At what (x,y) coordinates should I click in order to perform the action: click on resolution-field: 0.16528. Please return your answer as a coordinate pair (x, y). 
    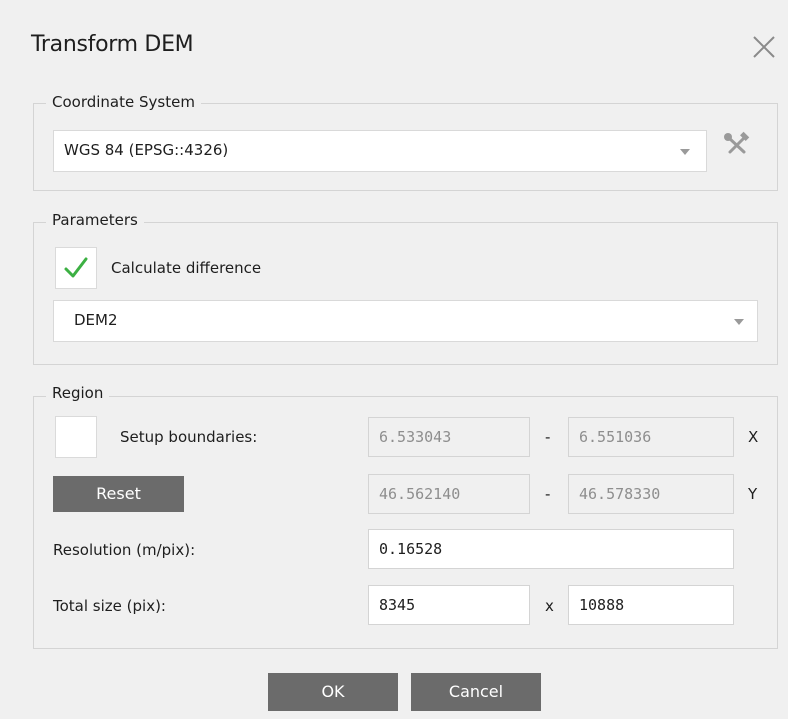
    Looking at the image, I should click on (551, 549).